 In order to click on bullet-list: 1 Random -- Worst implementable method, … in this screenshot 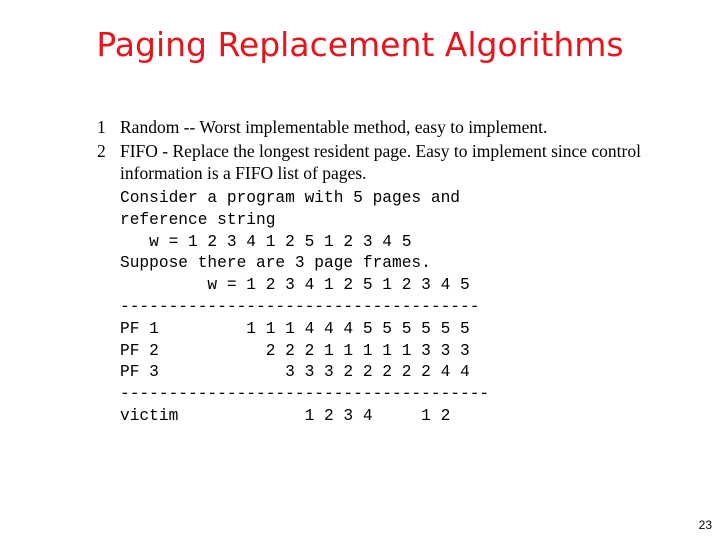, I will do `click(397, 150)`.